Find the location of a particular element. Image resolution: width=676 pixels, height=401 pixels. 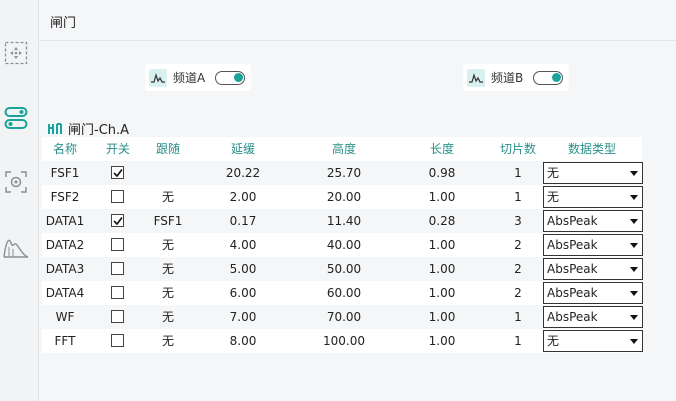

cell-height: 40.00 is located at coordinates (344, 245).